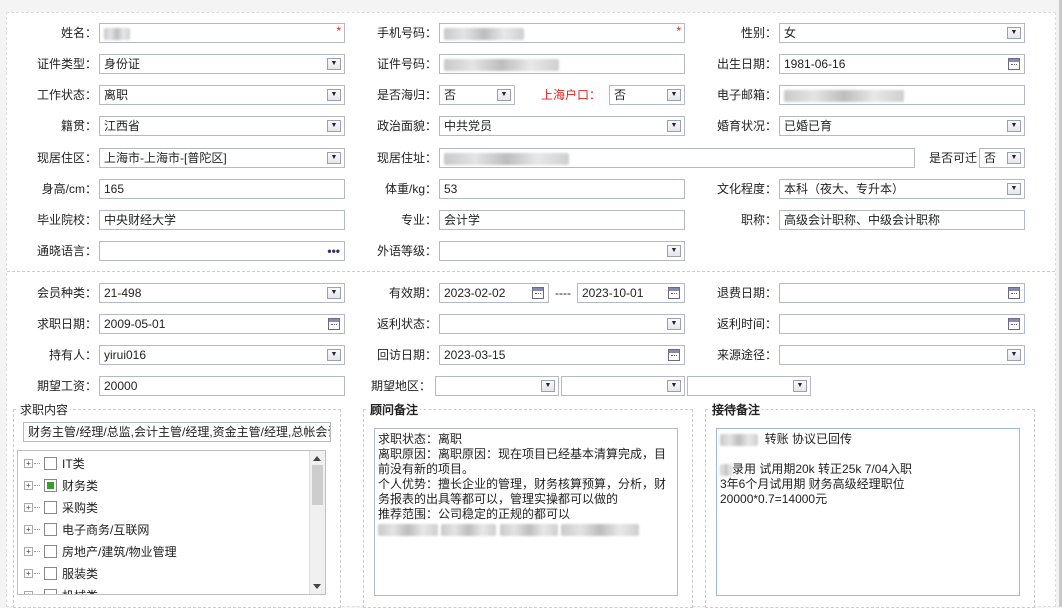 Image resolution: width=1062 pixels, height=608 pixels. What do you see at coordinates (69, 189) in the screenshot?
I see `height-label: 身高/cm：` at bounding box center [69, 189].